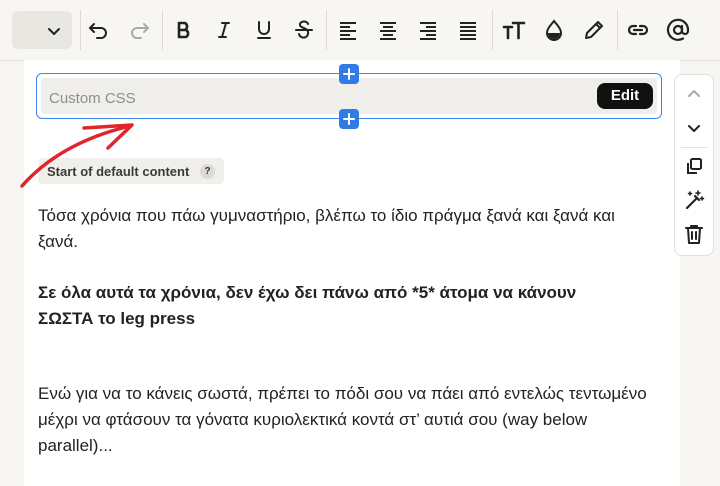  What do you see at coordinates (118, 171) in the screenshot?
I see `default-content-label: Start of default content` at bounding box center [118, 171].